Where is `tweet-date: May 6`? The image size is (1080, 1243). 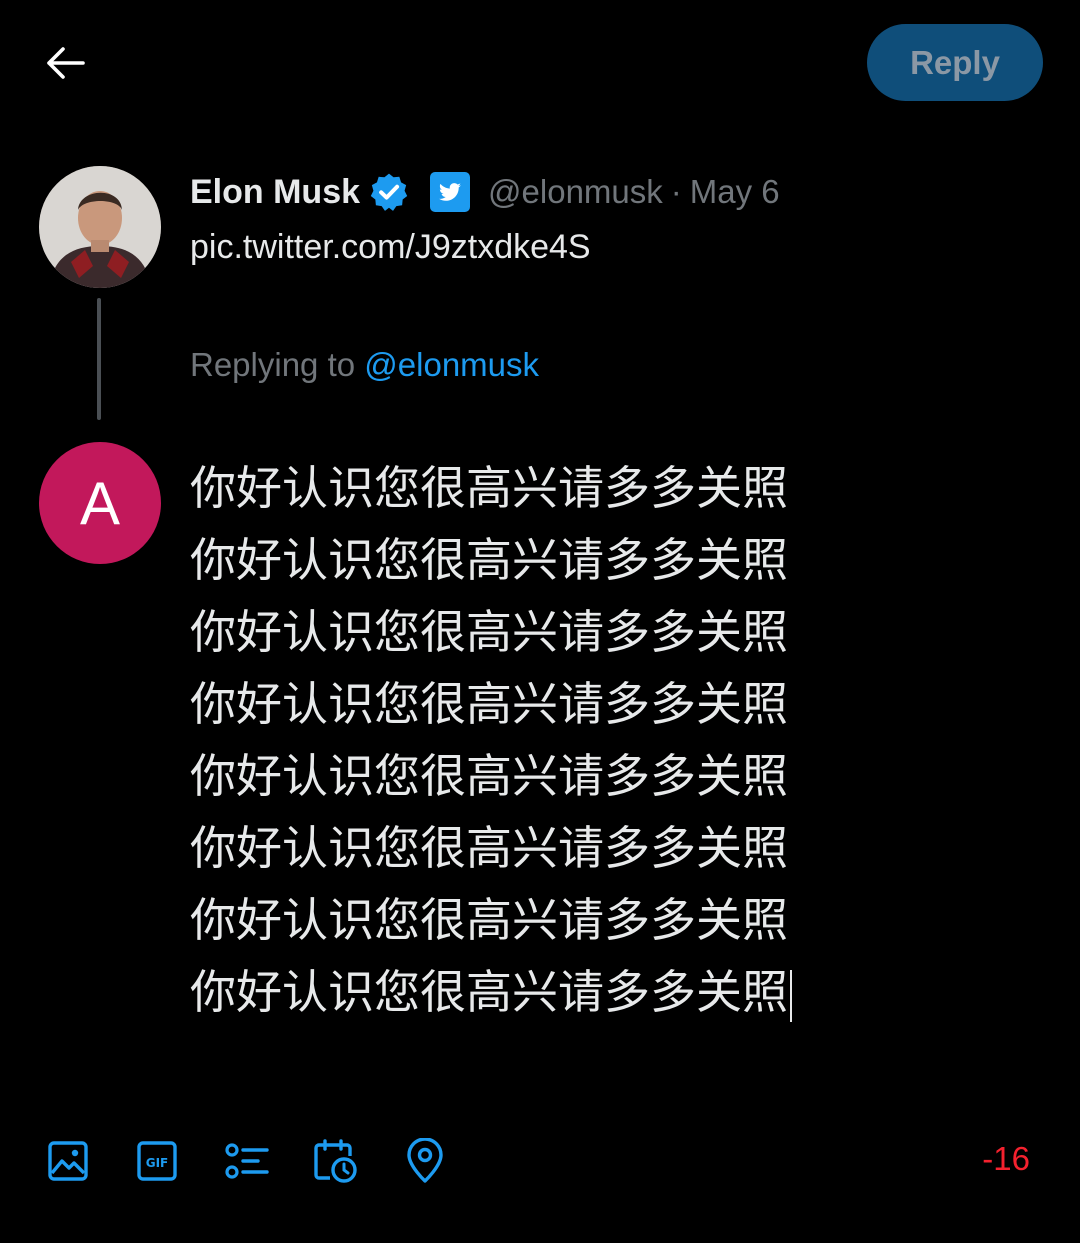 tweet-date: May 6 is located at coordinates (734, 191).